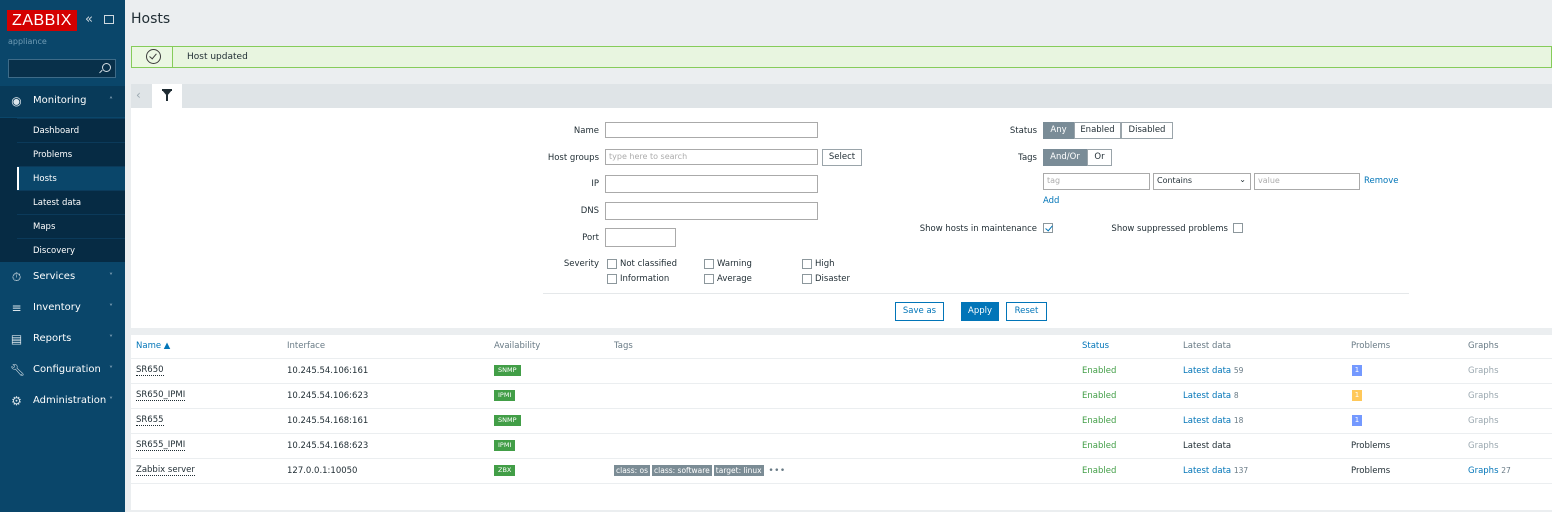 The image size is (1552, 512). I want to click on eye-icon: ◉, so click(16, 101).